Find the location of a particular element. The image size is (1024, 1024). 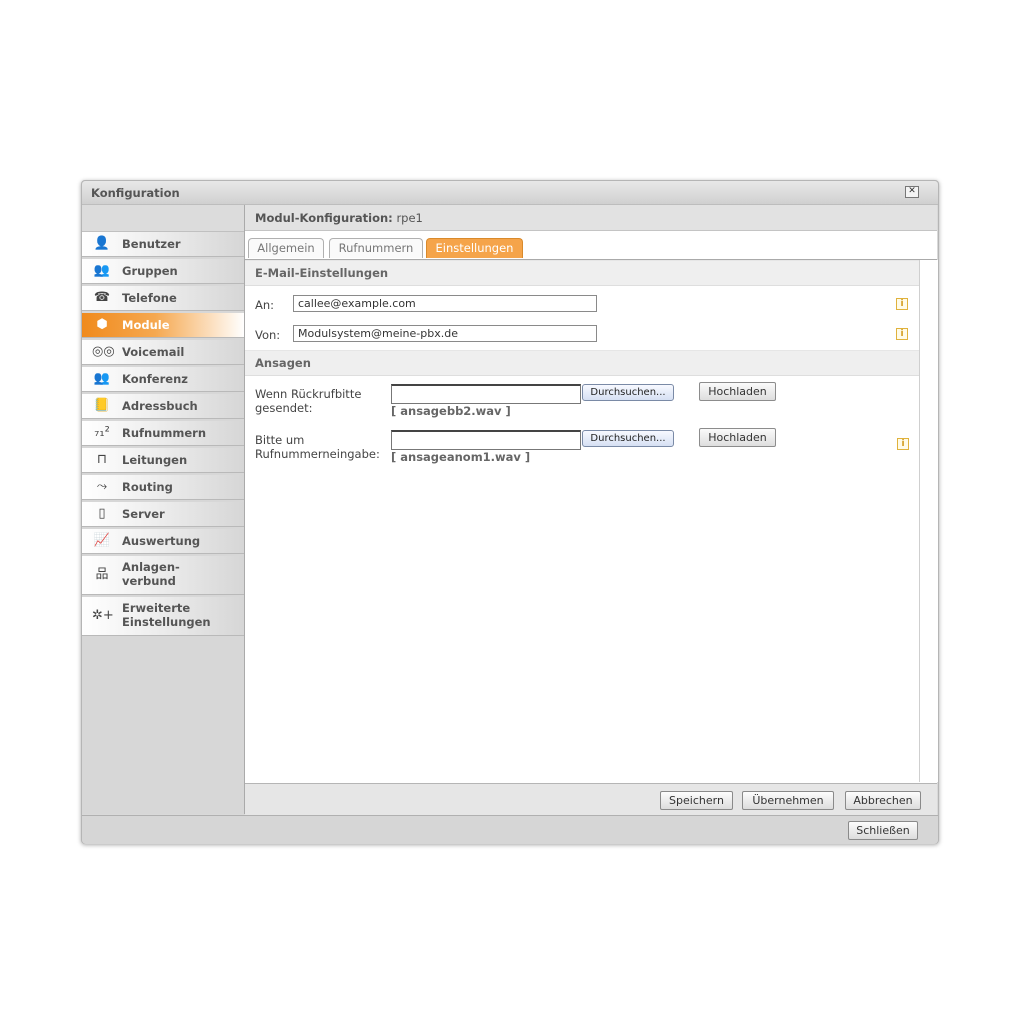

sidebar-item-label: Erweiterte Einstellungen is located at coordinates (166, 615).